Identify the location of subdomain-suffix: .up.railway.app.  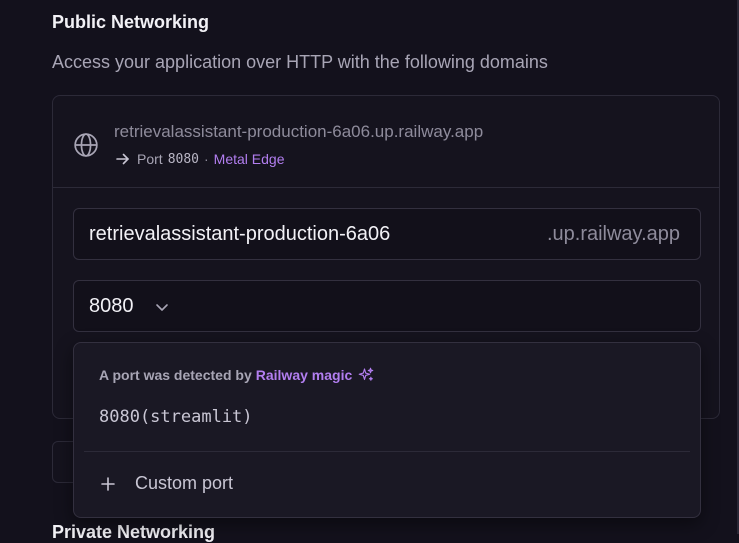
(613, 234).